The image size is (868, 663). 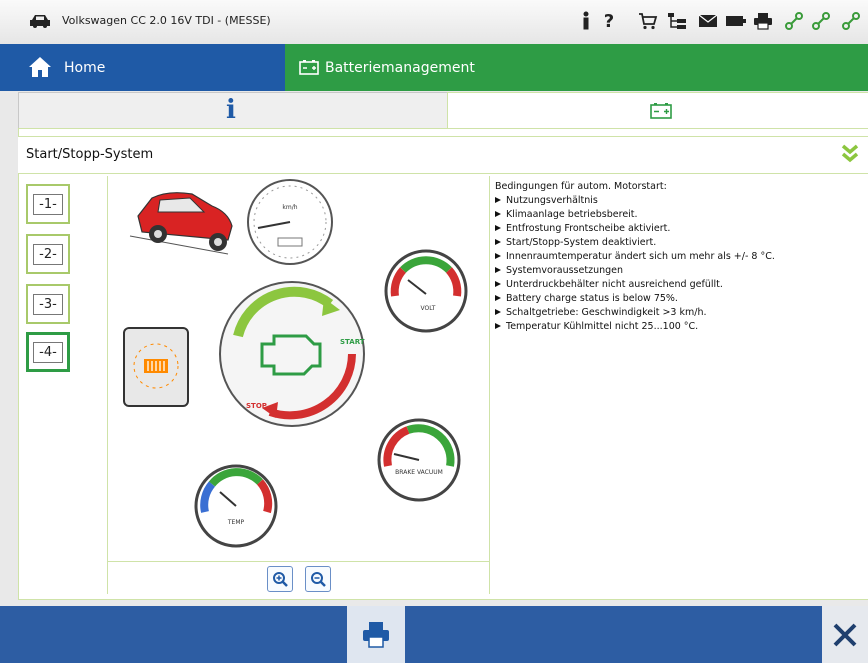 What do you see at coordinates (581, 186) in the screenshot?
I see `conditions-title: Bedingungen für autom. Motorstart:` at bounding box center [581, 186].